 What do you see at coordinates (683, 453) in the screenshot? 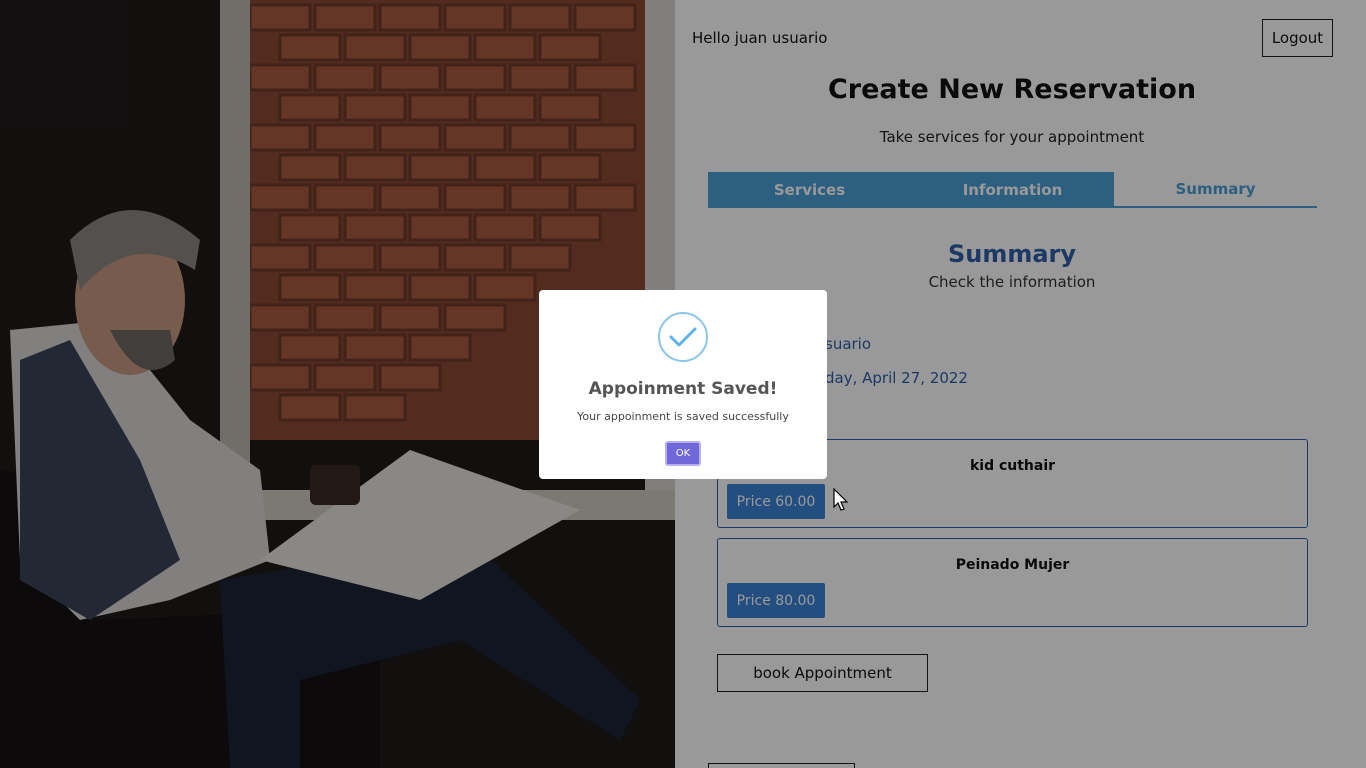
I see `ok-button: OK` at bounding box center [683, 453].